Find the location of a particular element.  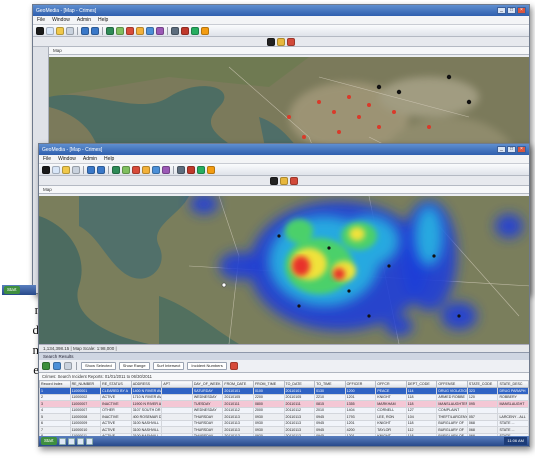

column-header: STATE_DESC is located at coordinates (513, 384).